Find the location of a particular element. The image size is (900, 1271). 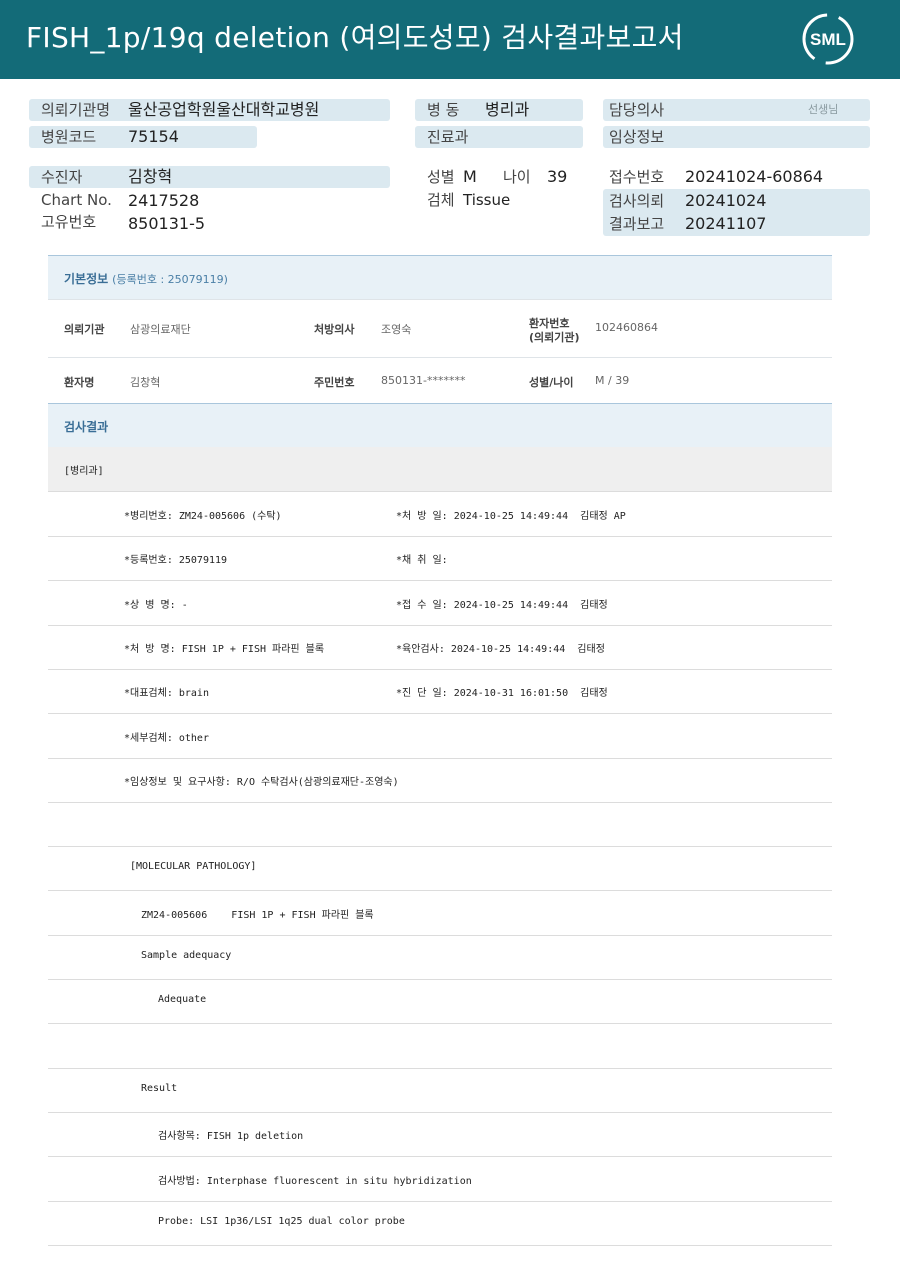

dept-line-row: [병리과] is located at coordinates (440, 469).